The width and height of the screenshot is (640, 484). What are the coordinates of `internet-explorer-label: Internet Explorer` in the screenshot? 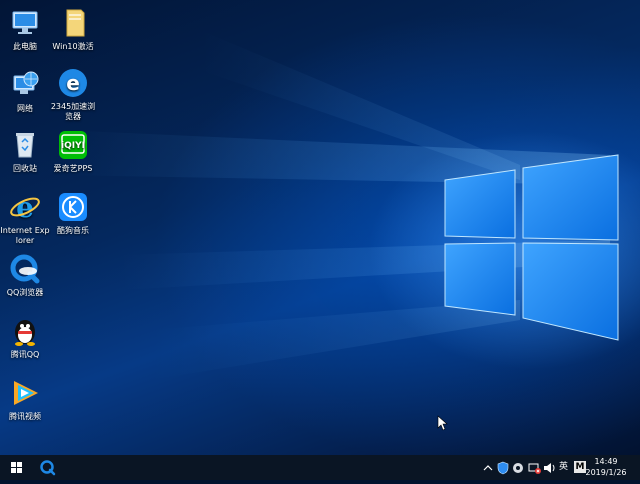 It's located at (25, 235).